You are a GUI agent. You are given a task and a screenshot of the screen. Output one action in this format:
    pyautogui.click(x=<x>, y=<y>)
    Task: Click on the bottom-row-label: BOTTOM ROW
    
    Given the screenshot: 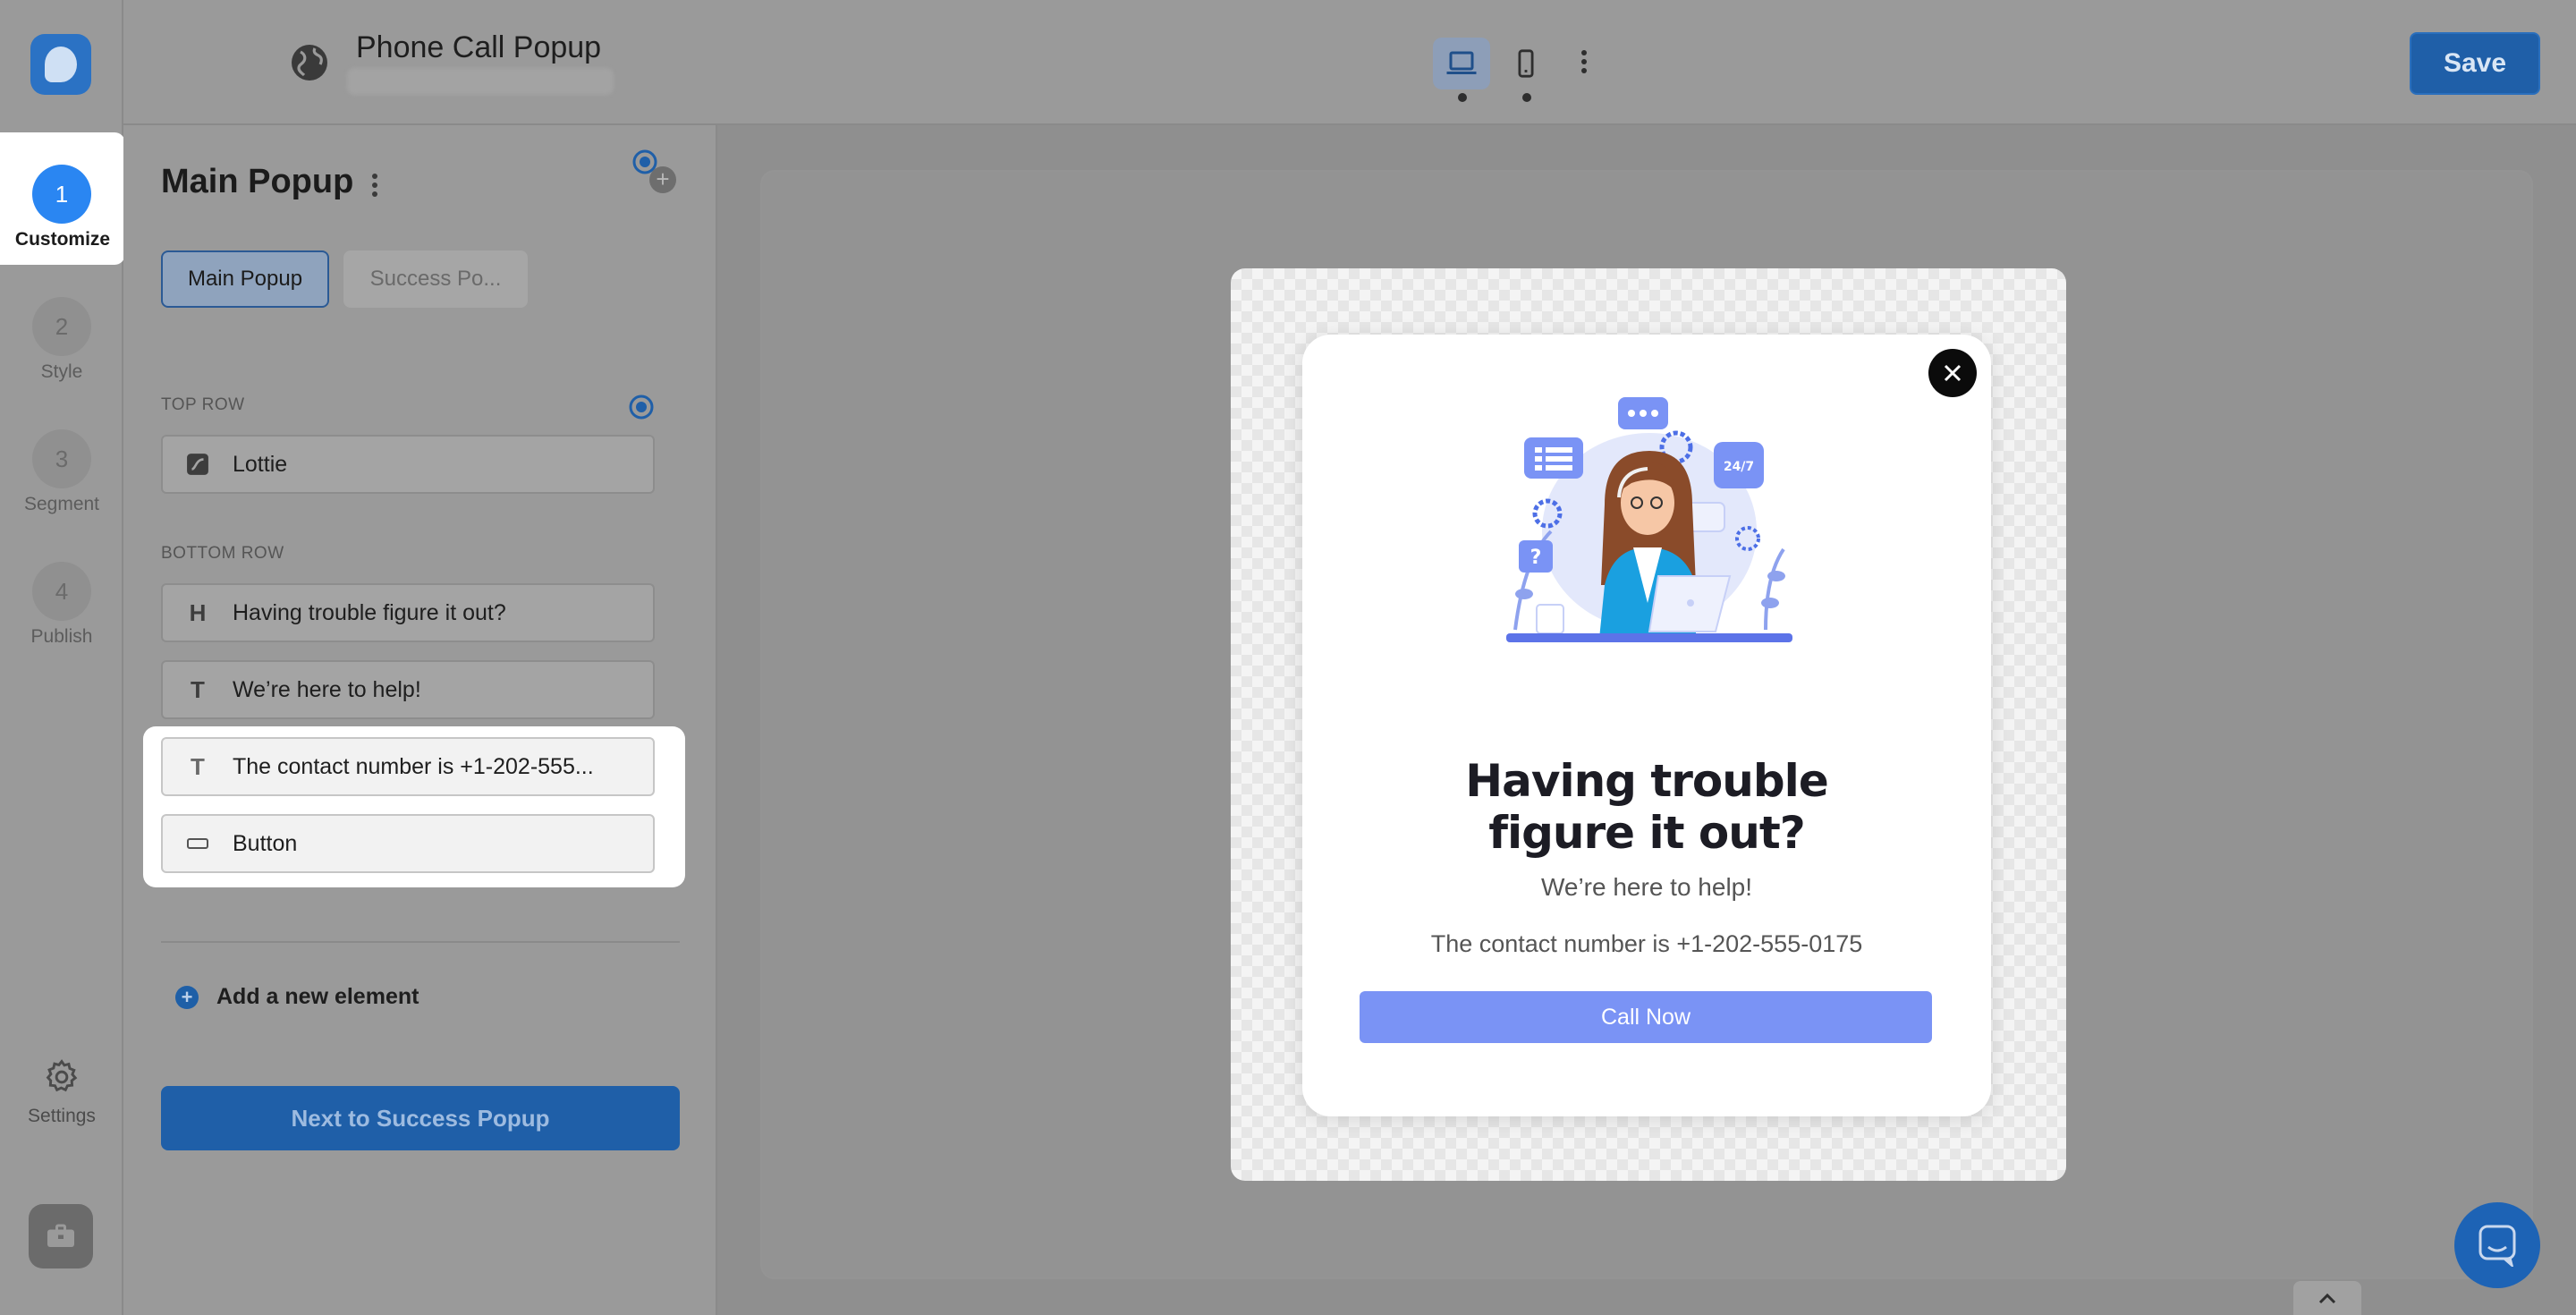 What is the action you would take?
    pyautogui.click(x=222, y=553)
    